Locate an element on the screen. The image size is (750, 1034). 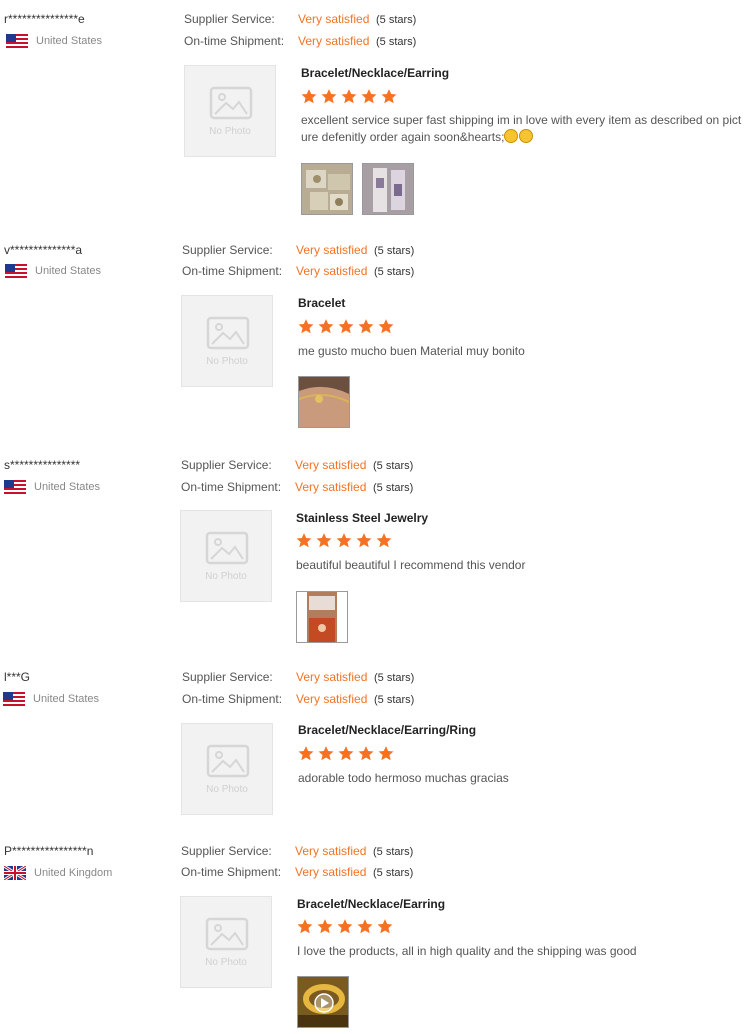
hugging-face-emoji-icon is located at coordinates (526, 136).